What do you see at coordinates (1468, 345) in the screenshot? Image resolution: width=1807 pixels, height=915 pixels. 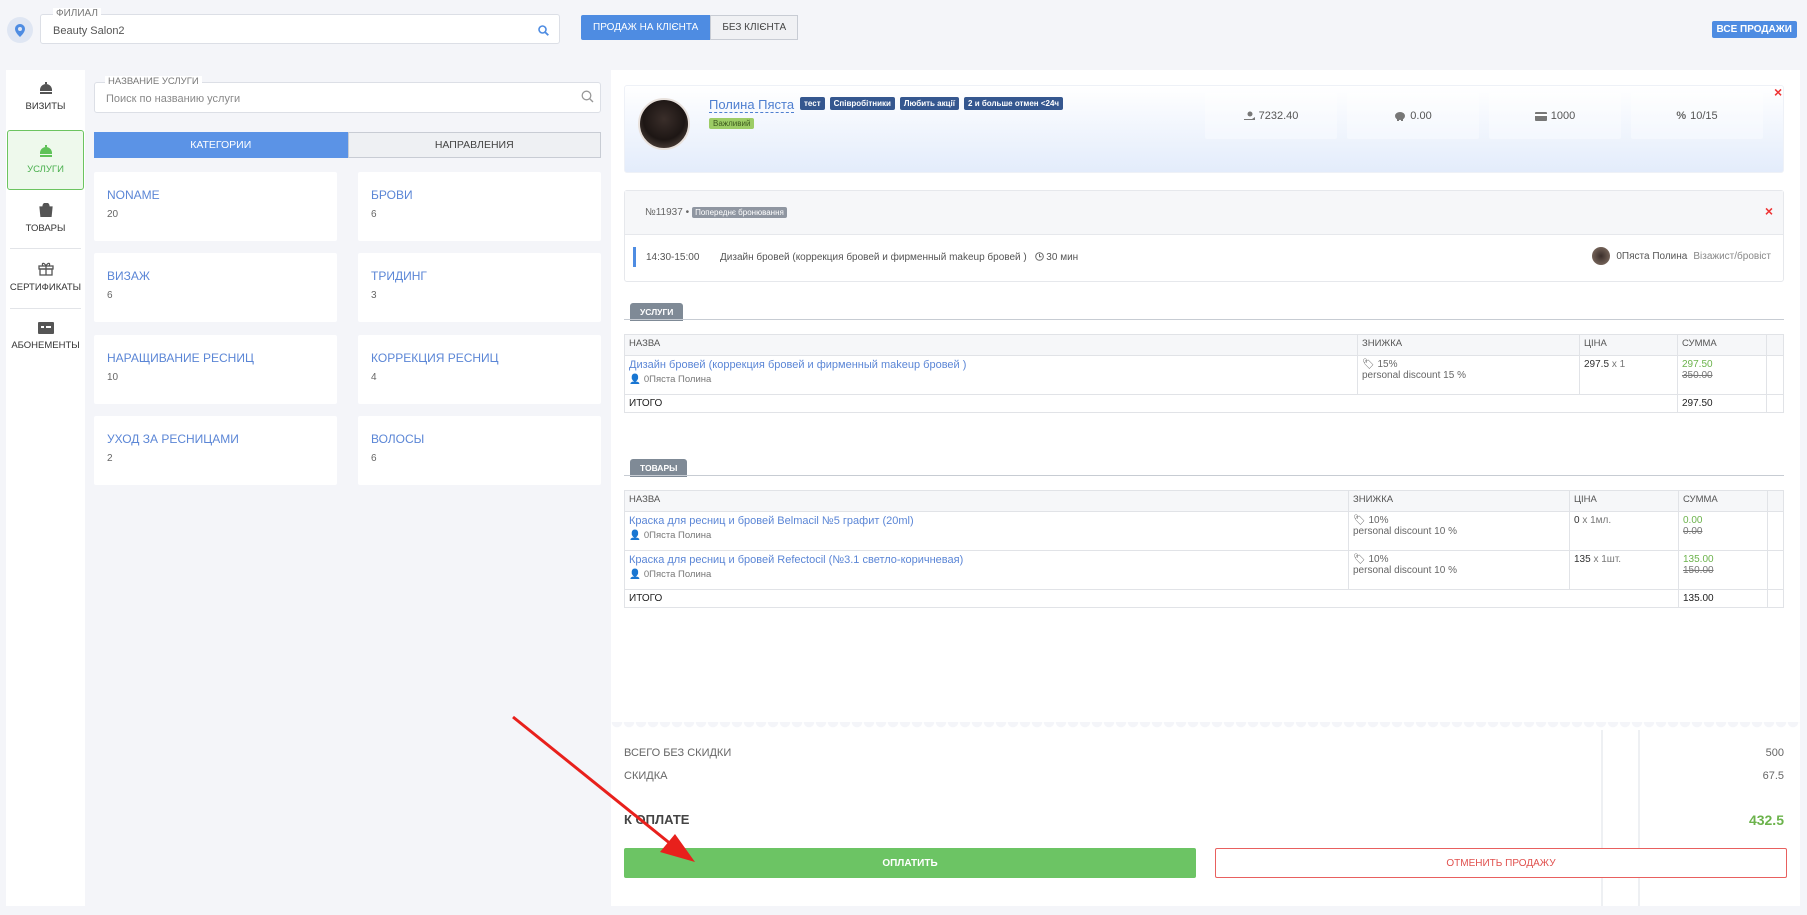 I see `column-header: ЗНИЖКА` at bounding box center [1468, 345].